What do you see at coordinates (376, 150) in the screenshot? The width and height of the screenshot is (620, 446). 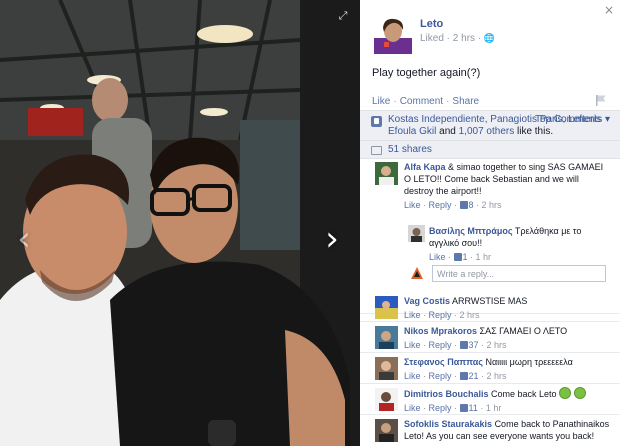 I see `share-icon` at bounding box center [376, 150].